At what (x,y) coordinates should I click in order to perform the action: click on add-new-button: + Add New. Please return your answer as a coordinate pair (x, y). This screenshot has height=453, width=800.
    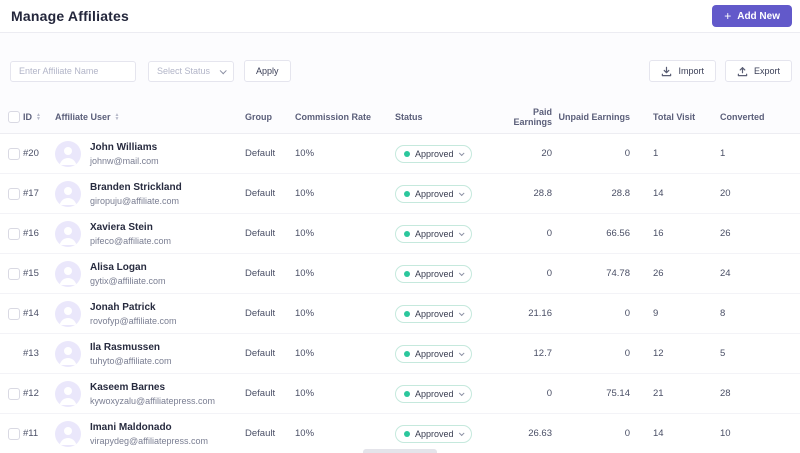
    Looking at the image, I should click on (752, 16).